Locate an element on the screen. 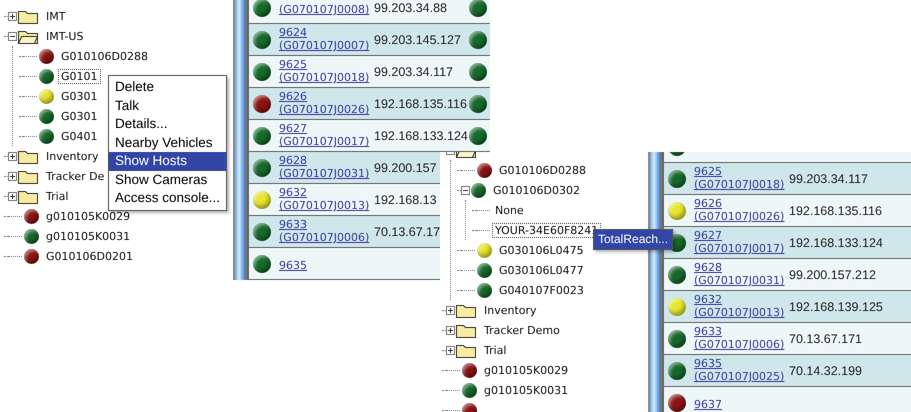  tree-item-label: None is located at coordinates (509, 210).